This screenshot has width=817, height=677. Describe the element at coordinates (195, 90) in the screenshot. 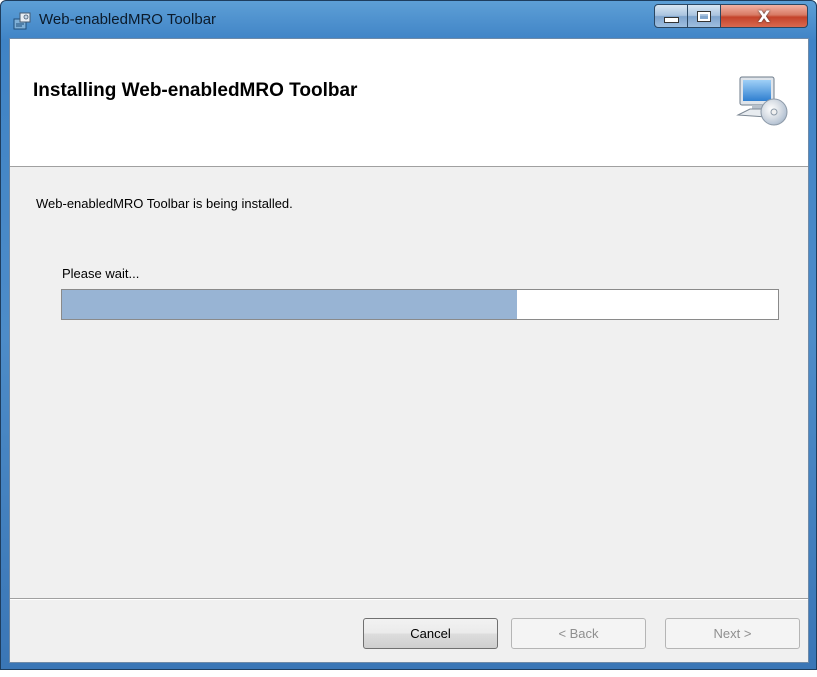

I see `page-title: Installing Web-enabledMRO Toolbar` at that location.